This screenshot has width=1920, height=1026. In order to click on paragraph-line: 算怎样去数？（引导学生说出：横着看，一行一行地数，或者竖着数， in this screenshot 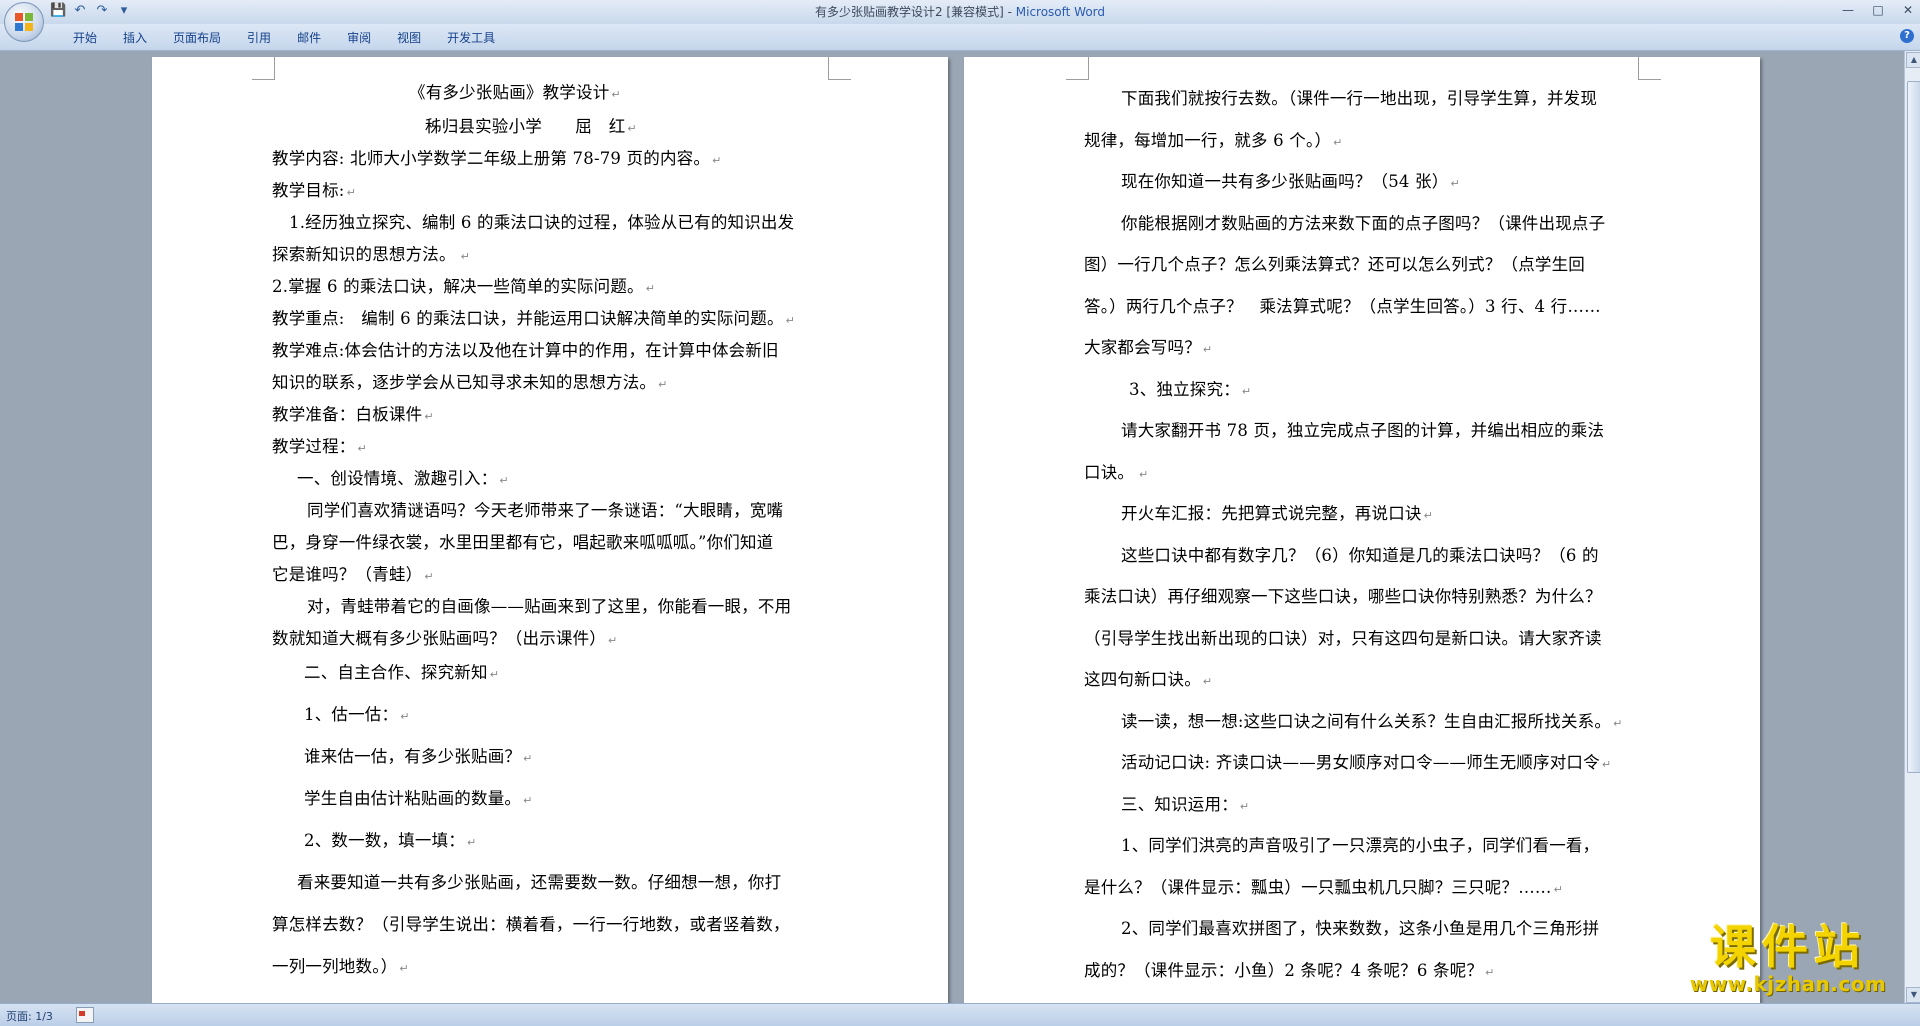, I will do `click(531, 924)`.